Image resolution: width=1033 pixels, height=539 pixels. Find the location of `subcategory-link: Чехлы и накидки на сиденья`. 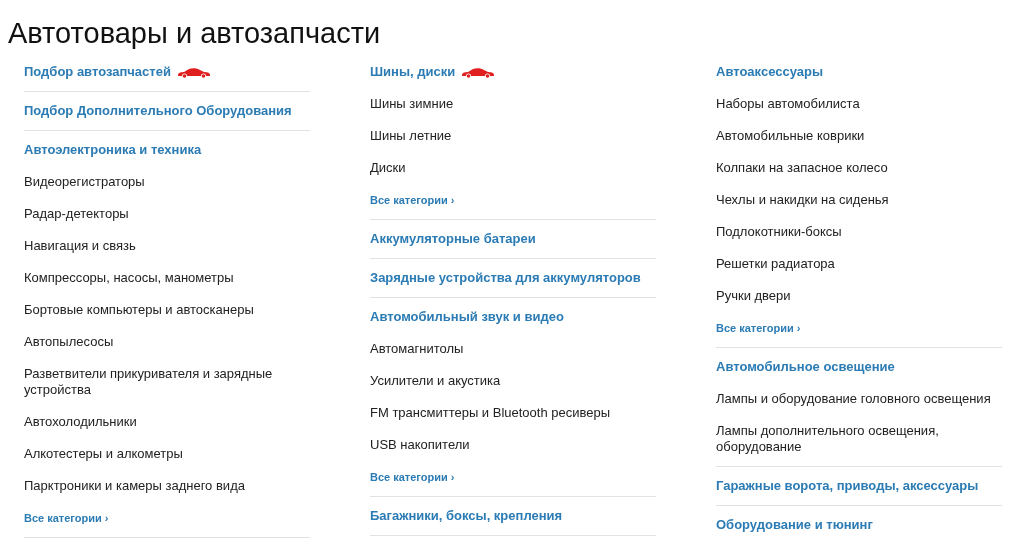

subcategory-link: Чехлы и накидки на сиденья is located at coordinates (859, 200).